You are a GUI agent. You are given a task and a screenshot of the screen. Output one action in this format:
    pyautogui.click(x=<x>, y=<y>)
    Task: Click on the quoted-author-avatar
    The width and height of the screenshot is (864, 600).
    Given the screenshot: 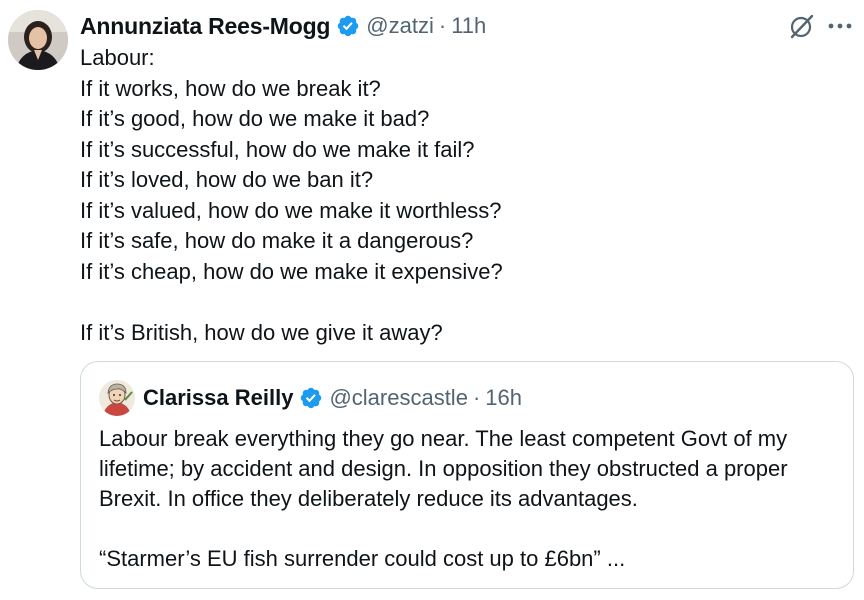 What is the action you would take?
    pyautogui.click(x=117, y=398)
    